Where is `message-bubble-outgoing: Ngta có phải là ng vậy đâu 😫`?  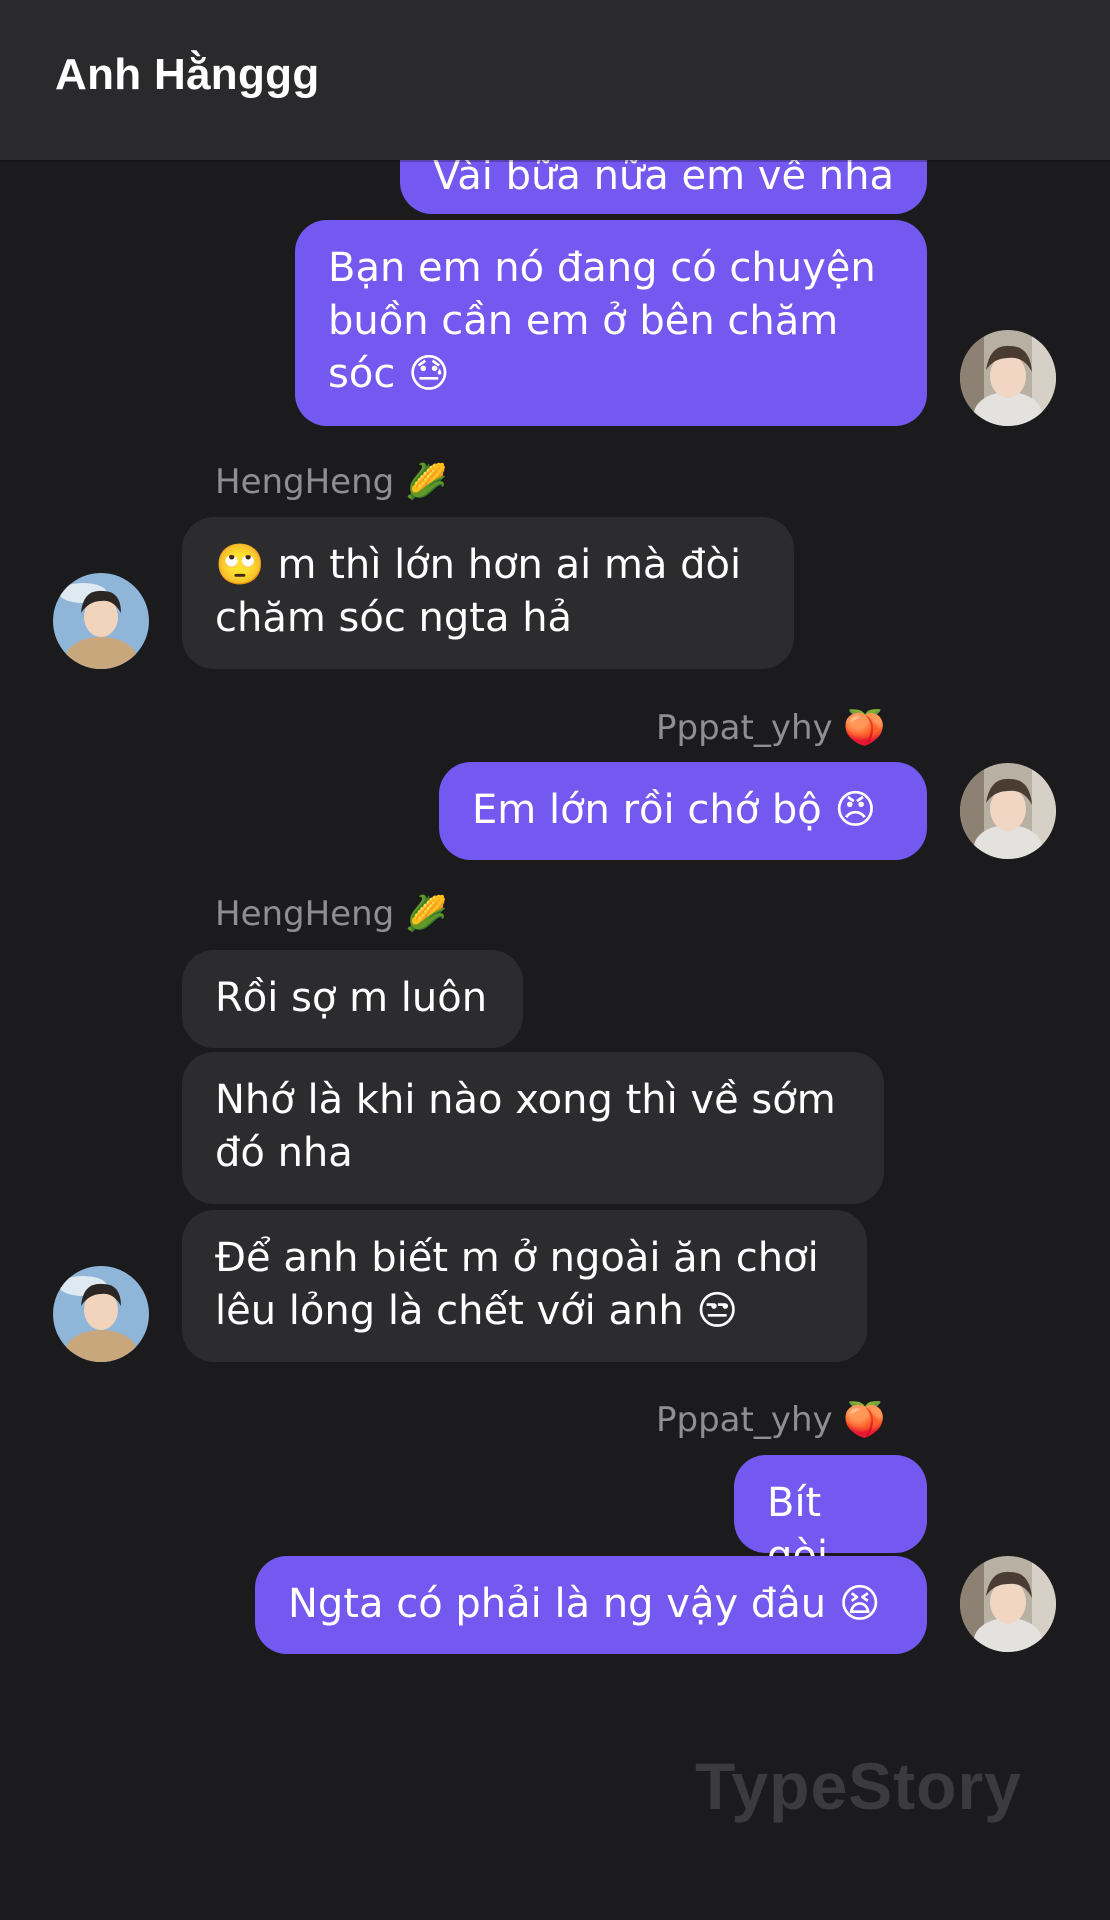
message-bubble-outgoing: Ngta có phải là ng vậy đâu 😫 is located at coordinates (591, 1605).